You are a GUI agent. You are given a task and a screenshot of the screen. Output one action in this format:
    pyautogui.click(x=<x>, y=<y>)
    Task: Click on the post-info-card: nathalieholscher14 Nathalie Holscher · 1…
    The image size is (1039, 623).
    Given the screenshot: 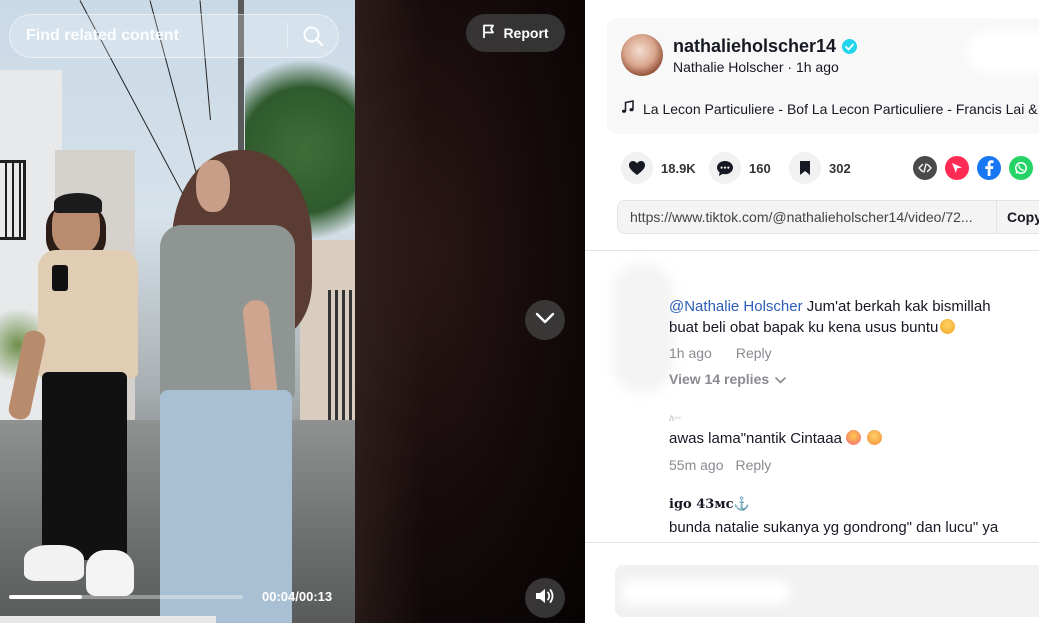 What is the action you would take?
    pyautogui.click(x=823, y=76)
    